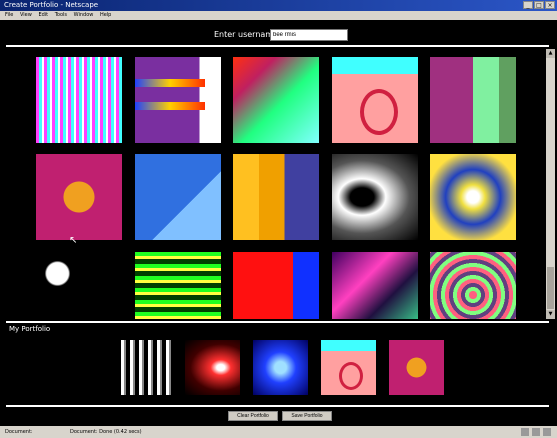  I want to click on mouse-cursor-icon: ↖, so click(73, 240).